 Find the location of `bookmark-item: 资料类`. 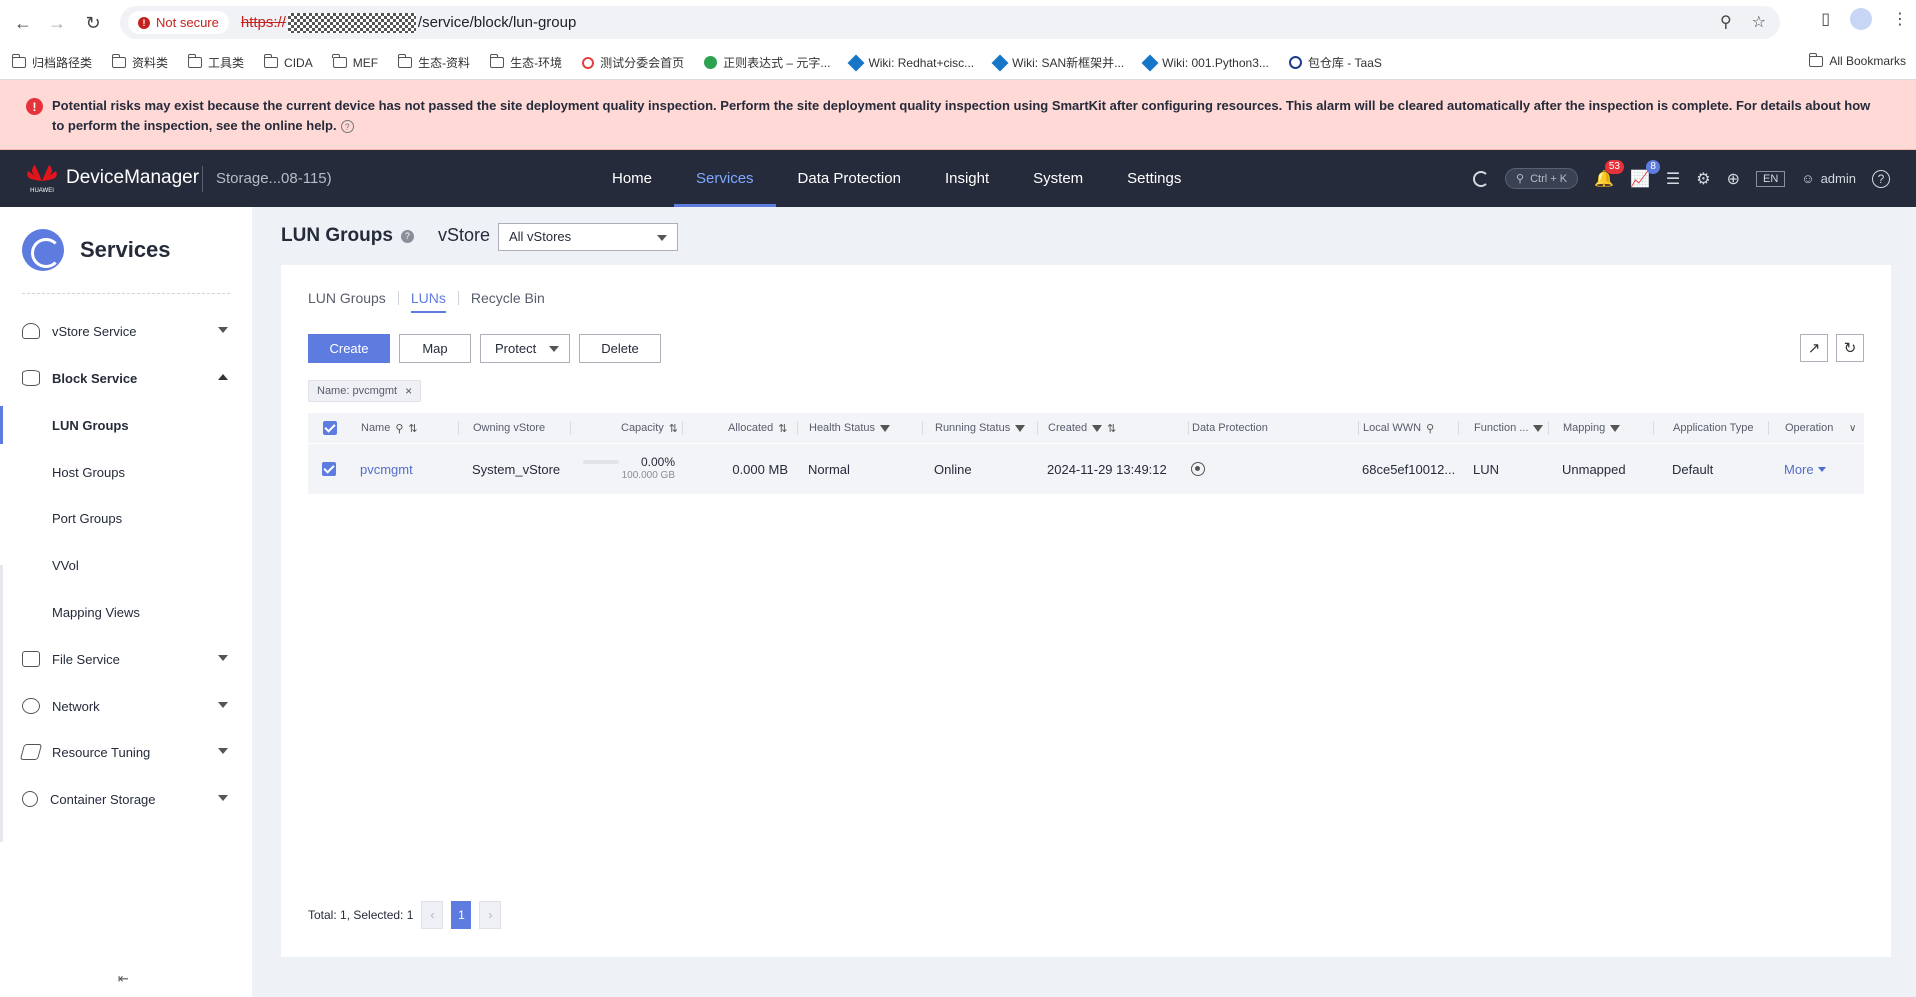

bookmark-item: 资料类 is located at coordinates (139, 62).